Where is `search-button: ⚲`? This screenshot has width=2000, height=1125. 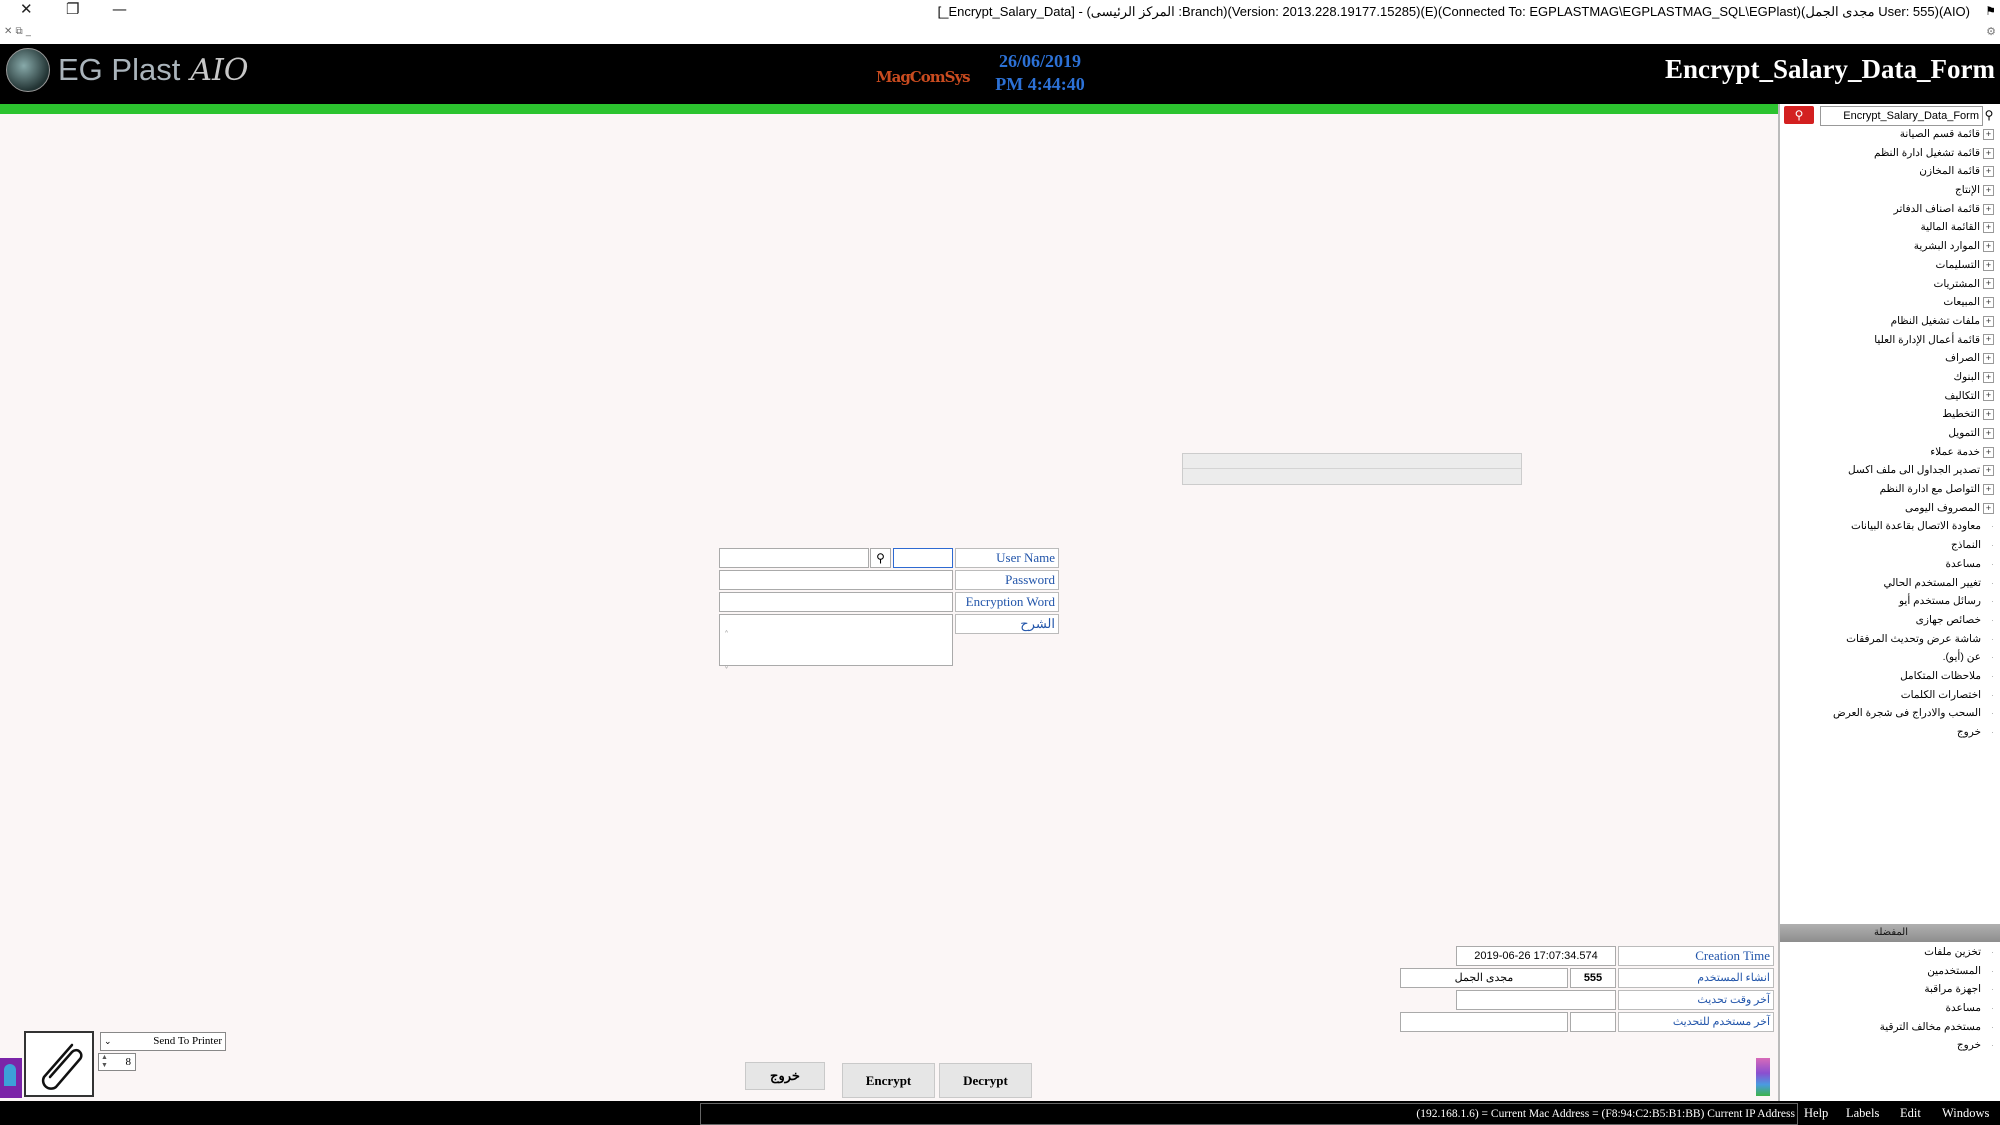 search-button: ⚲ is located at coordinates (1799, 115).